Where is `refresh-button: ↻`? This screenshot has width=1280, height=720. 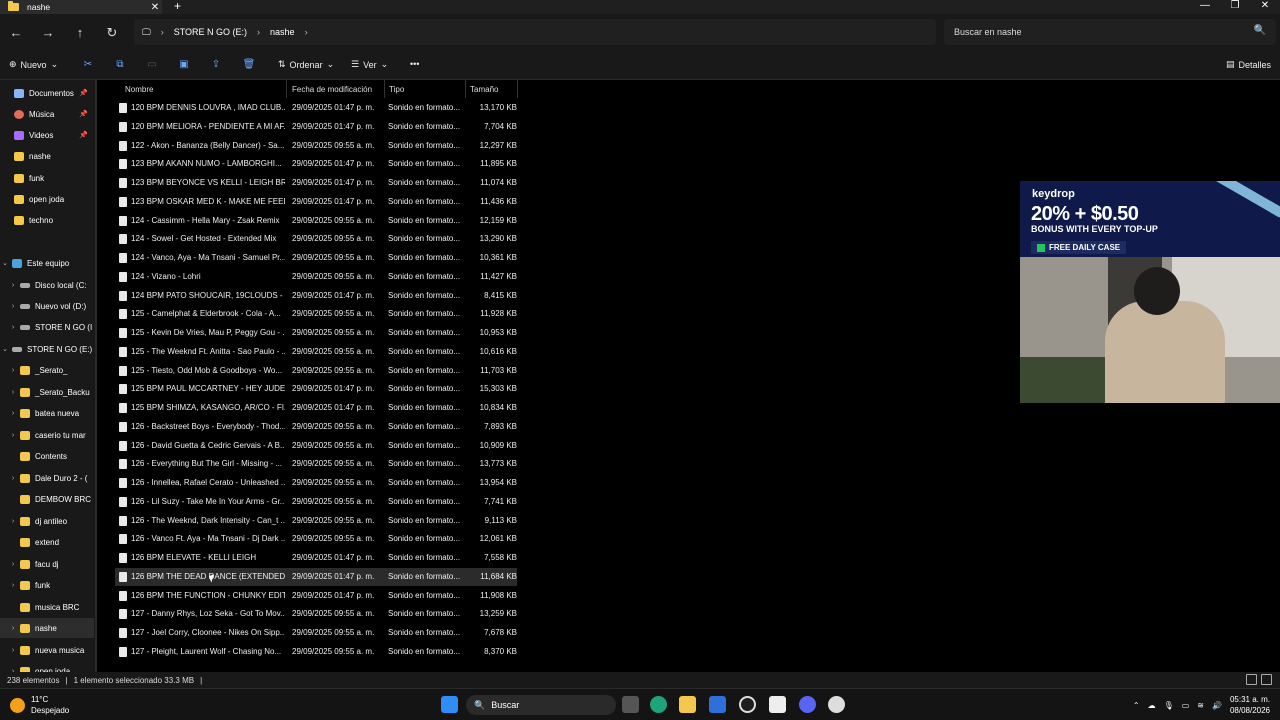 refresh-button: ↻ is located at coordinates (112, 33).